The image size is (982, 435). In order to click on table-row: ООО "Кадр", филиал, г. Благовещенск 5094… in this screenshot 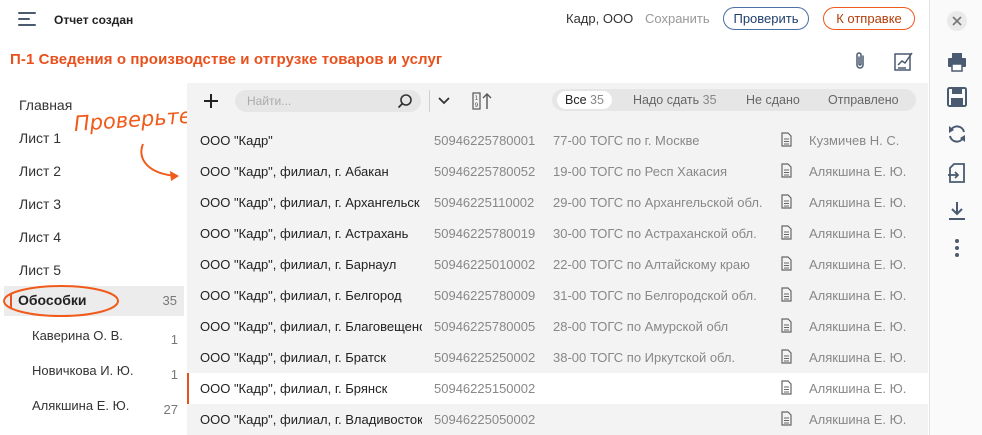, I will do `click(557, 326)`.